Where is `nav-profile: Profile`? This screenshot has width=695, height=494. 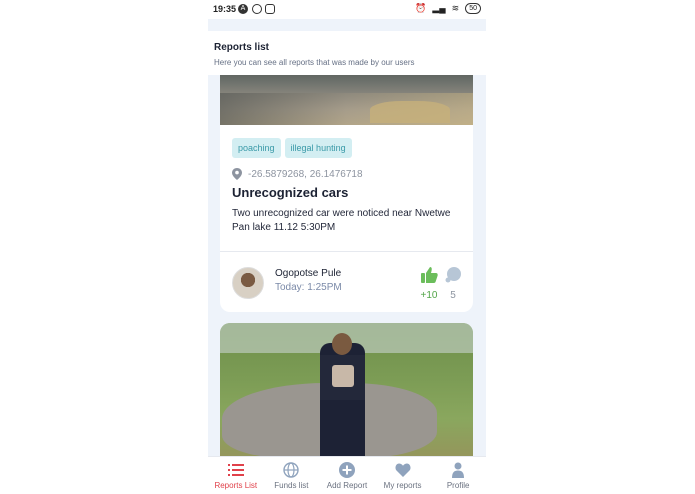
nav-profile: Profile is located at coordinates (458, 475).